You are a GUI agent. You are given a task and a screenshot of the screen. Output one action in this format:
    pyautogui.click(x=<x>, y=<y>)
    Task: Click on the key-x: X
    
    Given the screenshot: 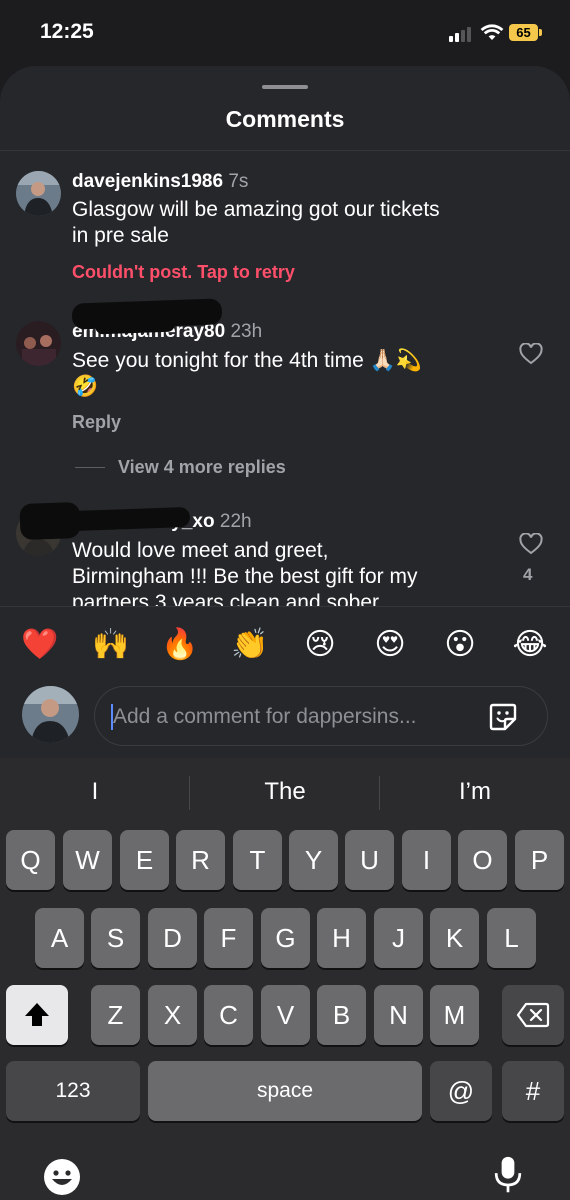 What is the action you would take?
    pyautogui.click(x=172, y=1015)
    